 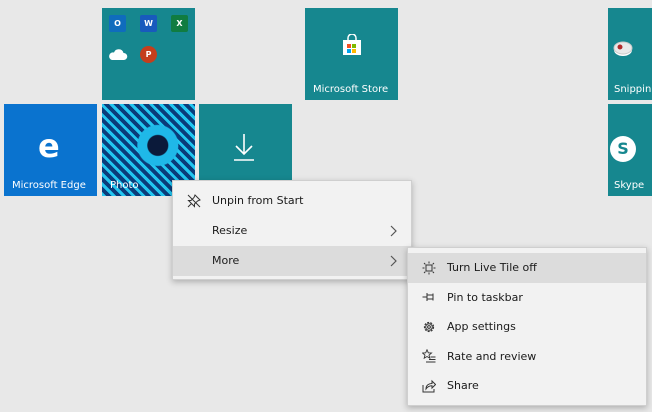 I want to click on onedrive-icon, so click(x=118, y=54).